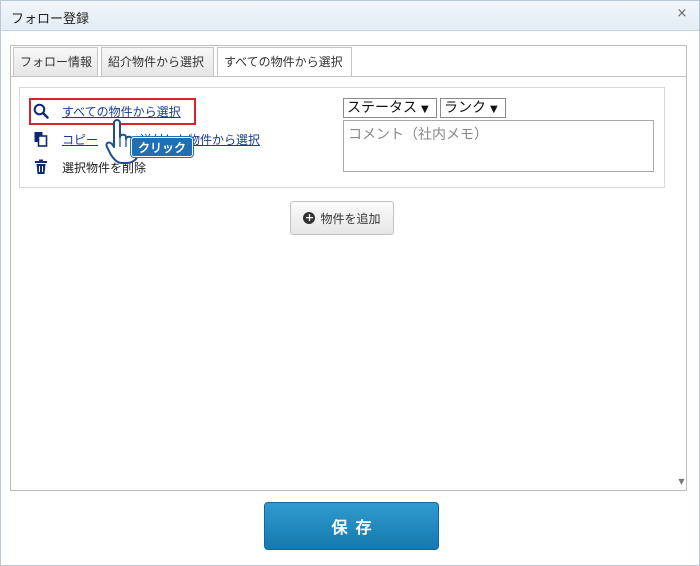 Image resolution: width=700 pixels, height=566 pixels. Describe the element at coordinates (382, 108) in the screenshot. I see `status-select-value: ステータス` at that location.